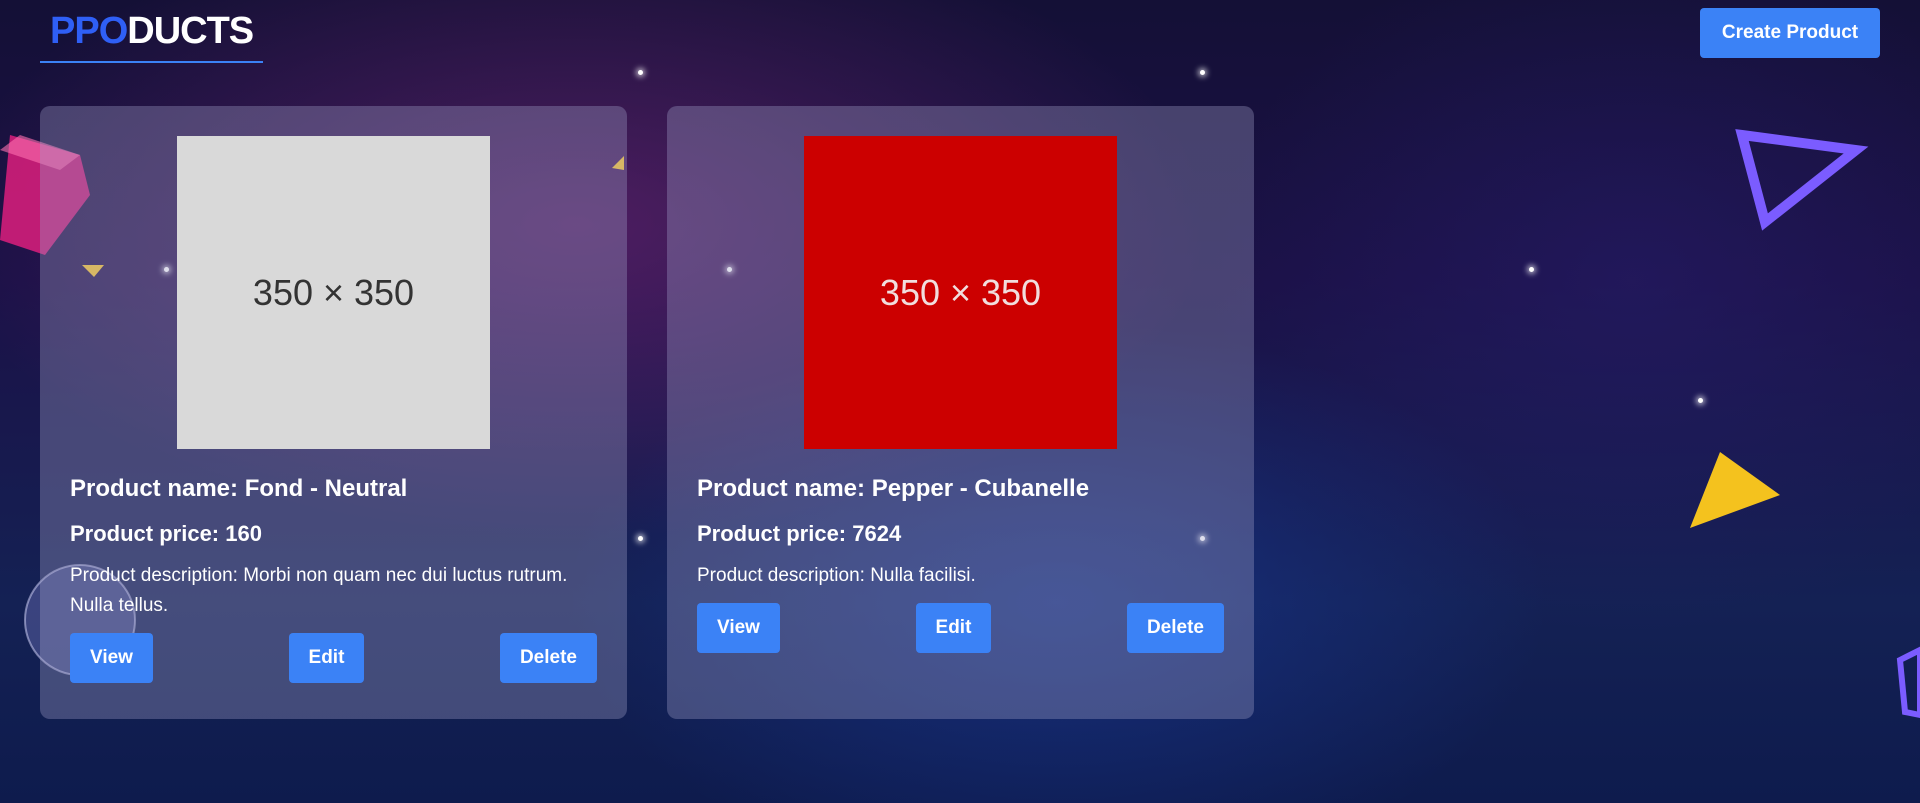 The image size is (1920, 803). I want to click on product-price: Product price: 160, so click(166, 533).